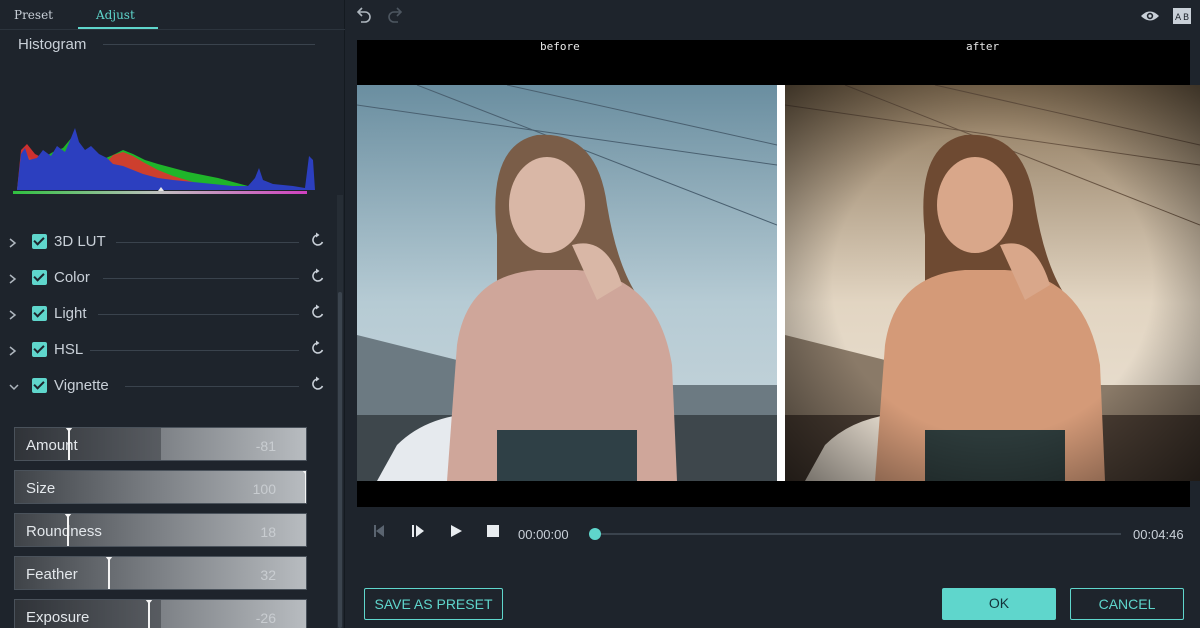  Describe the element at coordinates (340, 460) in the screenshot. I see `panel-scroll-thumb` at that location.